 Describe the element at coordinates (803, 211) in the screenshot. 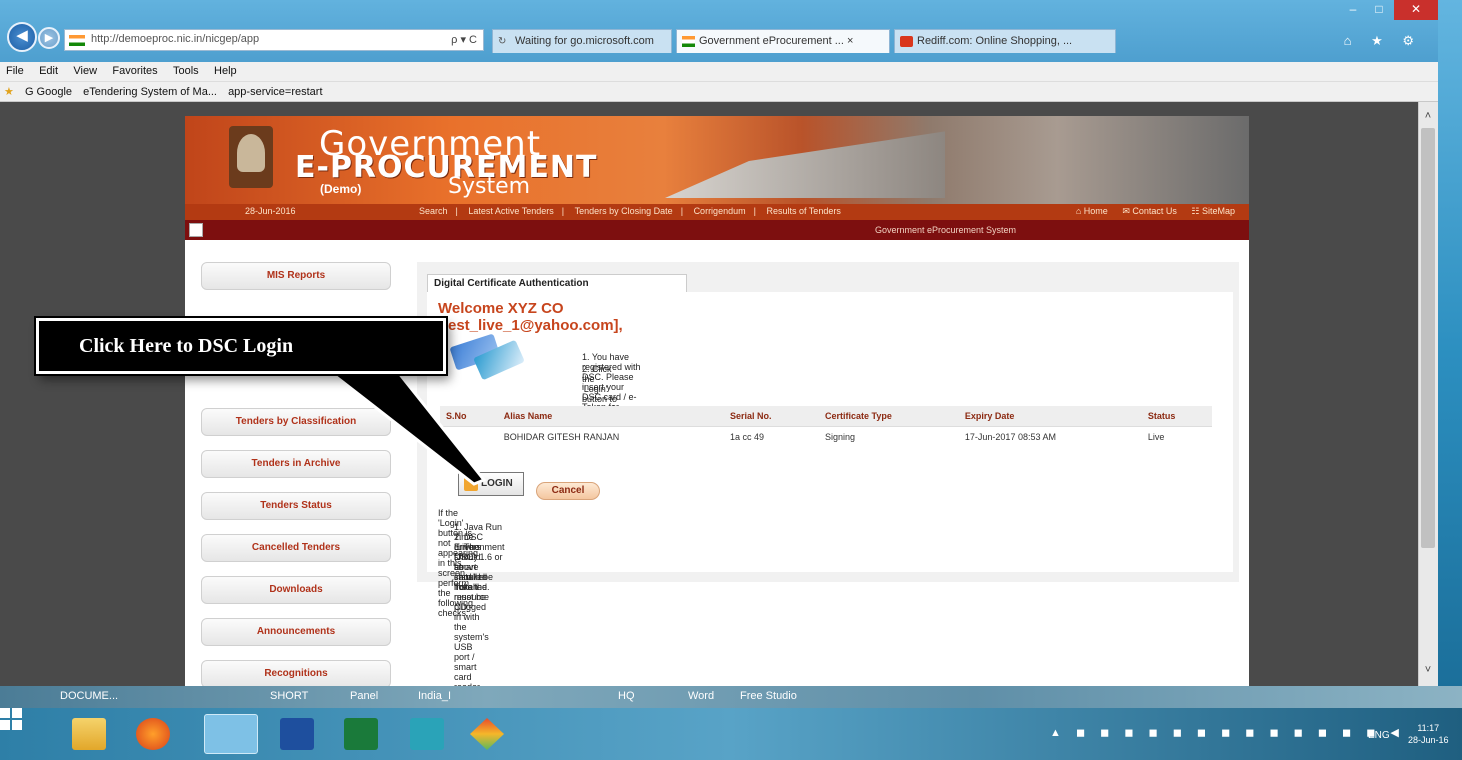

I see `nav-results-of-tenders: Results of Tenders` at that location.